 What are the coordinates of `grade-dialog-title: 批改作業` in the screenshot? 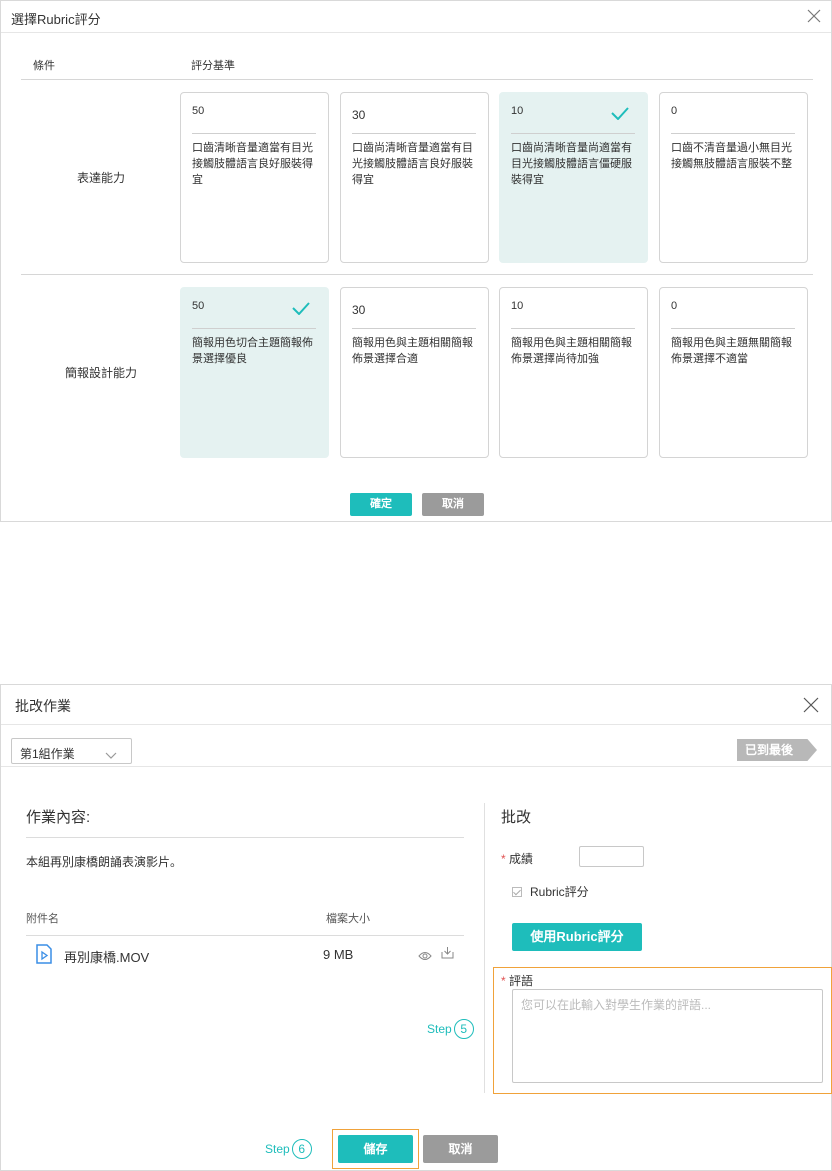 It's located at (43, 706).